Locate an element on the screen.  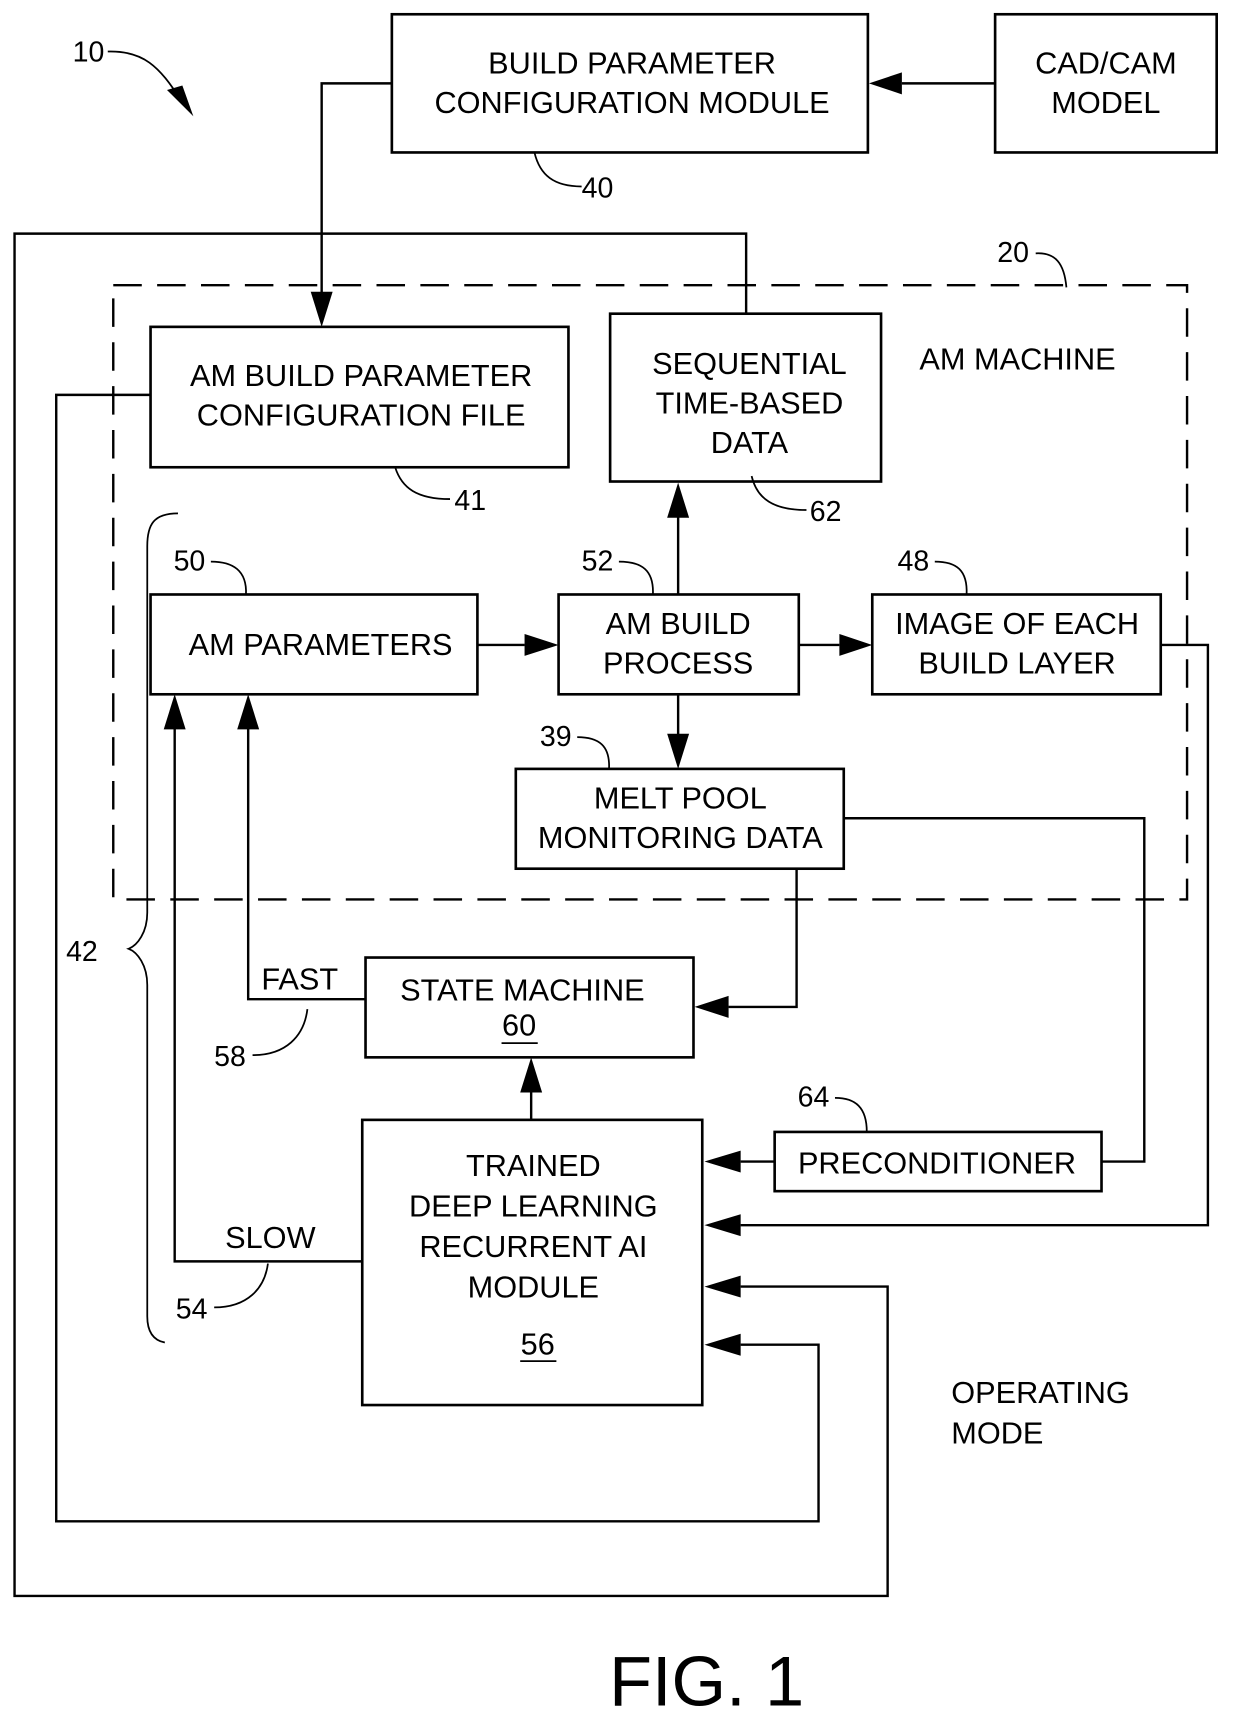
preconditioner-to-ai-arrowhead is located at coordinates (722, 1161).